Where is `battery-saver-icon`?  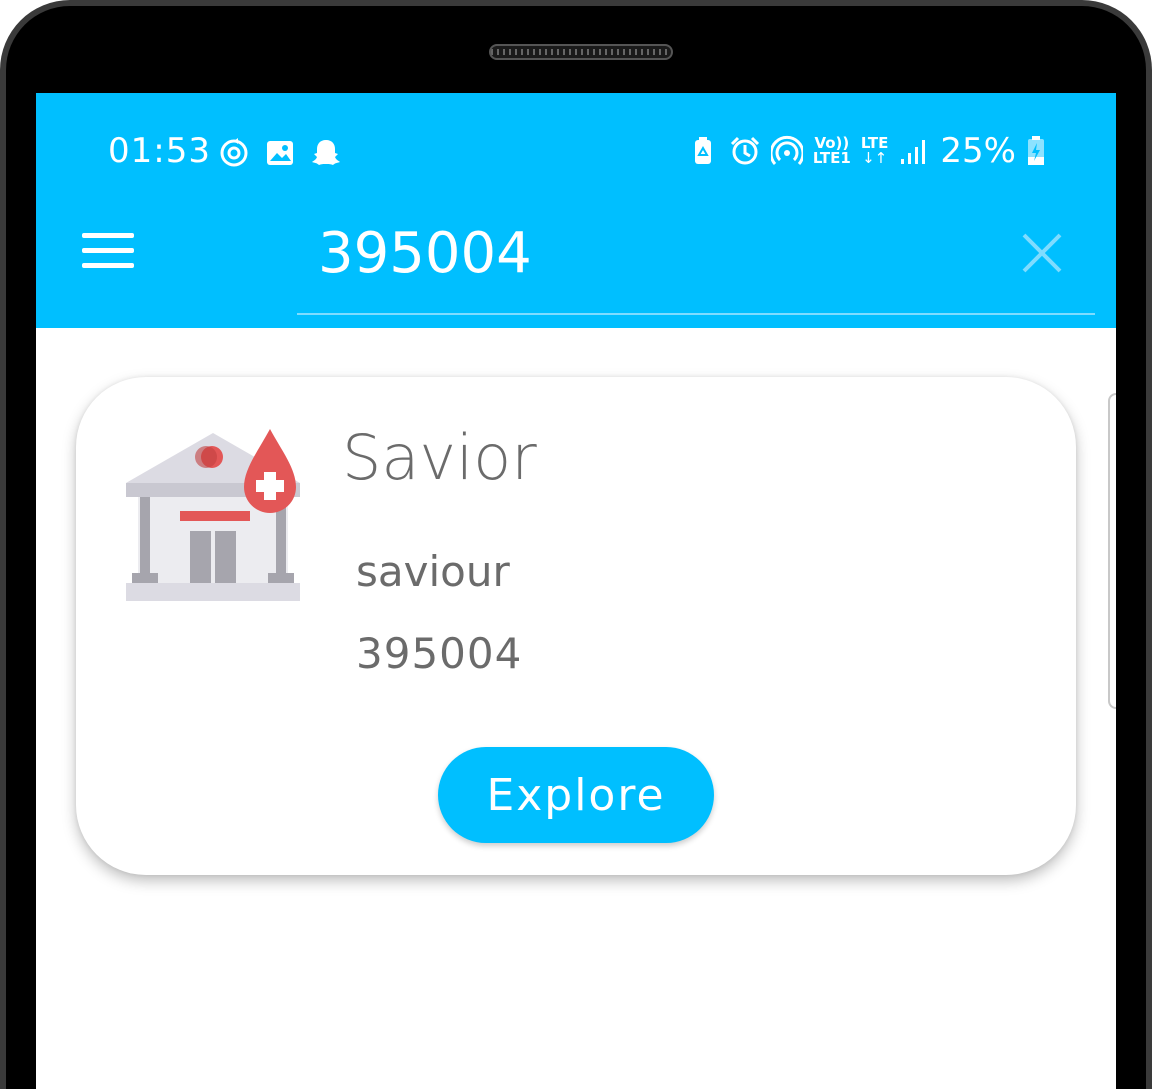 battery-saver-icon is located at coordinates (702, 150).